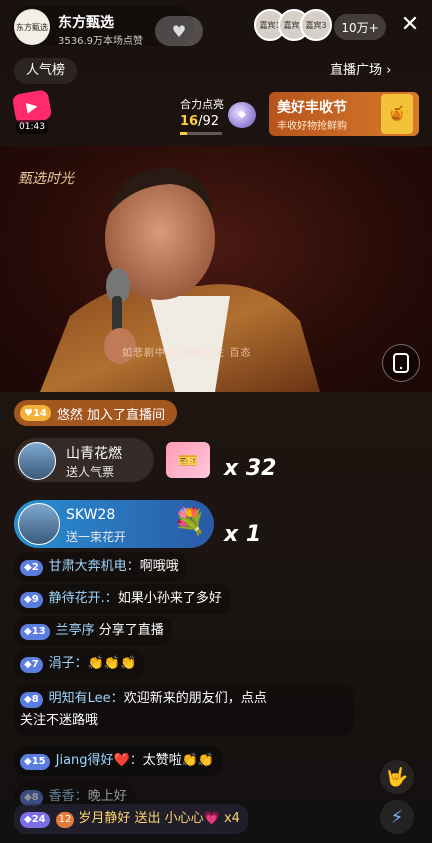 The width and height of the screenshot is (432, 843). I want to click on cooperate-label: 合力点亮, so click(202, 104).